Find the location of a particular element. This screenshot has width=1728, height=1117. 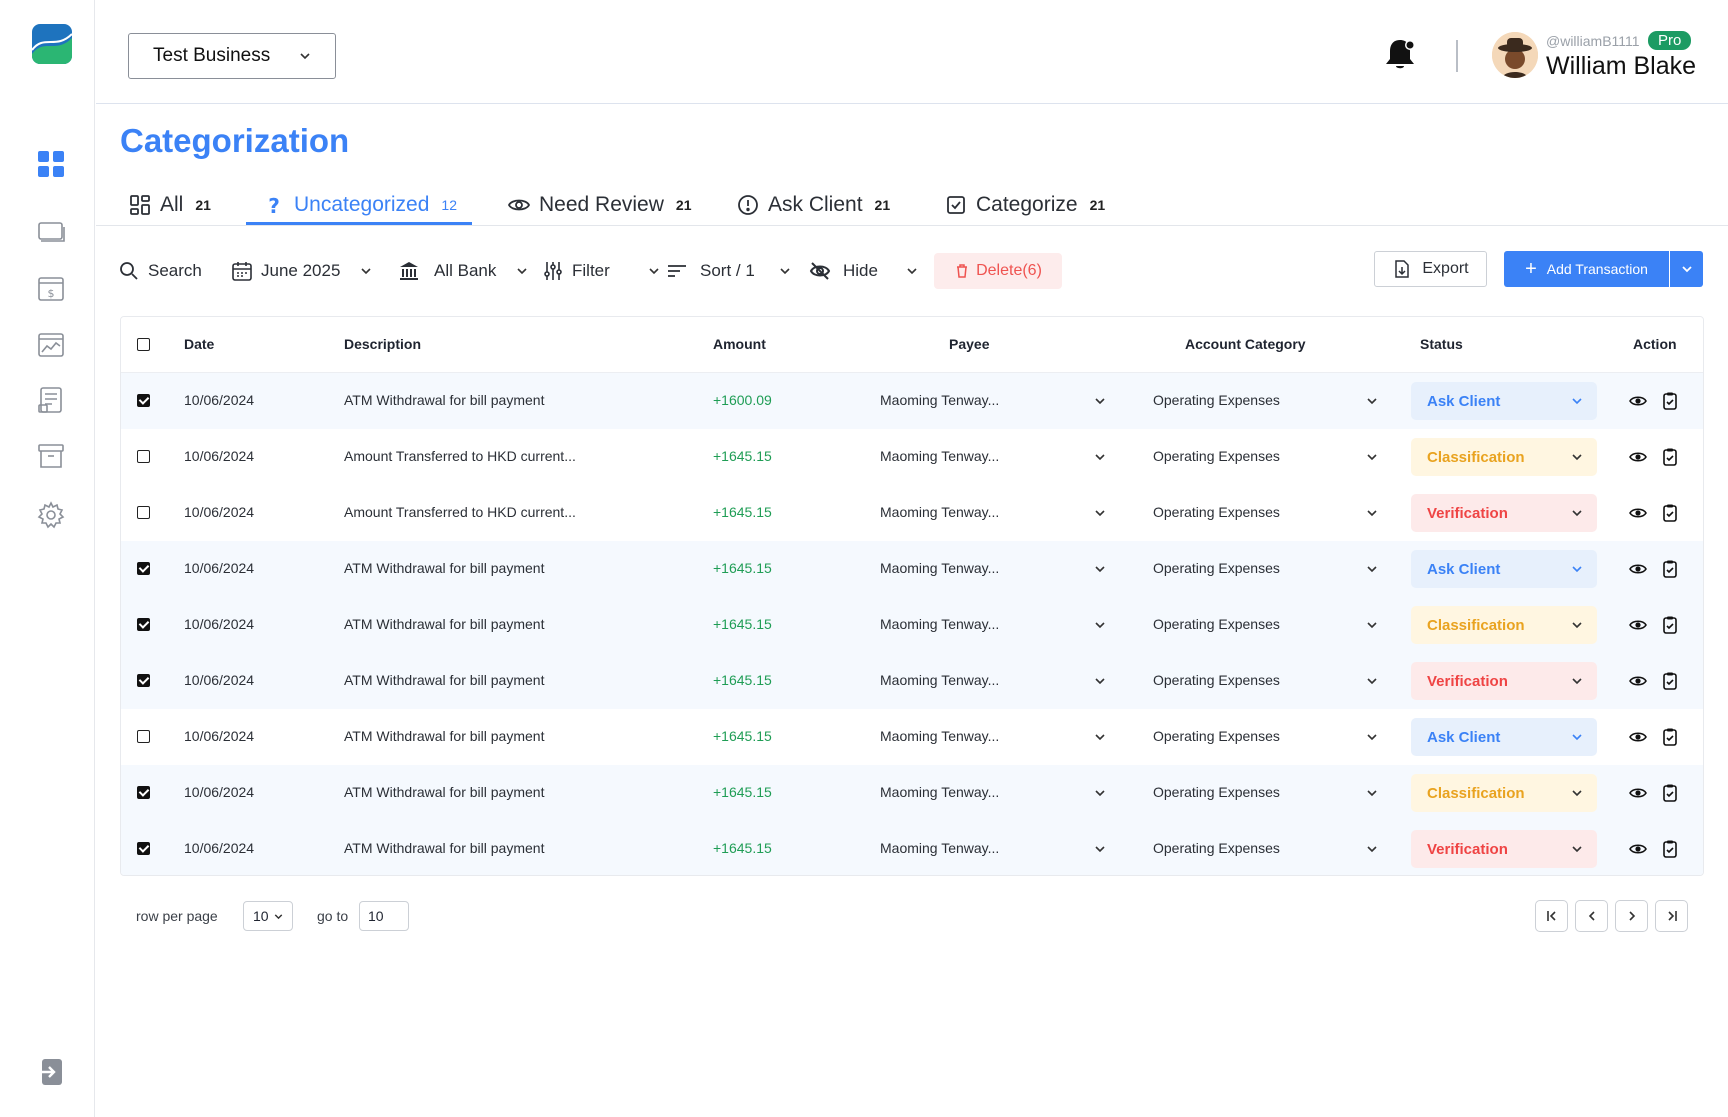

previous-page-button is located at coordinates (1591, 916).